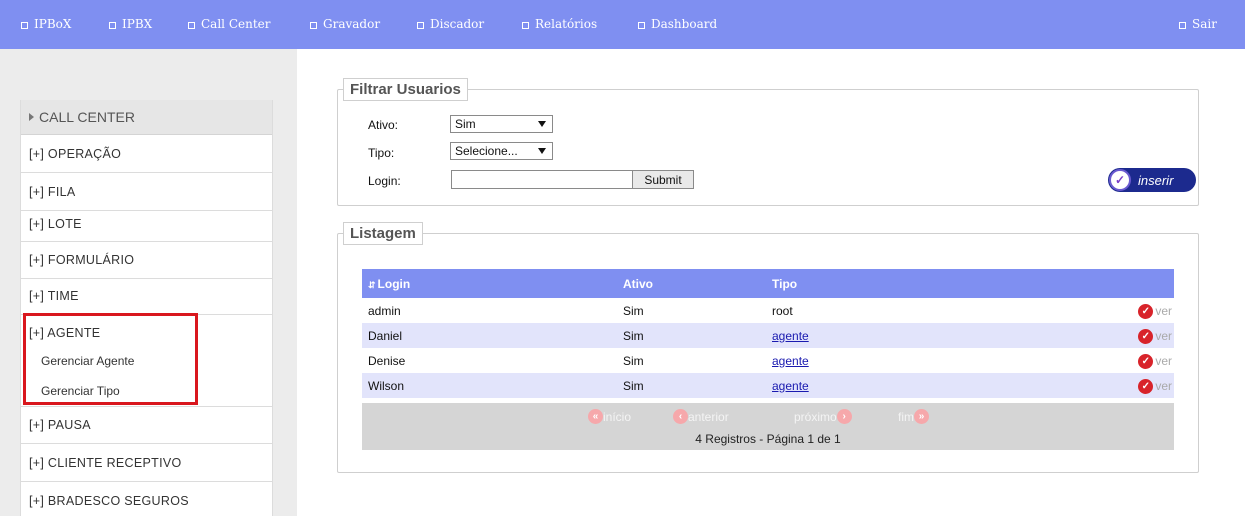  I want to click on pager-last-button: fim», so click(913, 416).